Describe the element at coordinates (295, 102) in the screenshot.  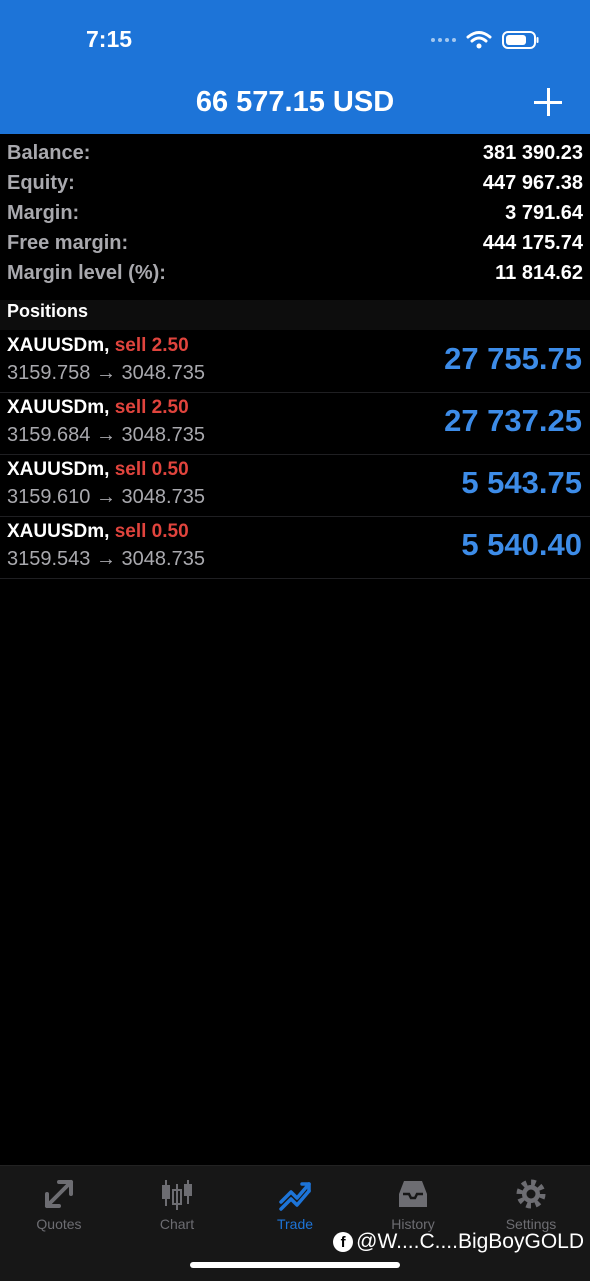
I see `account-profit-title: 66 577.15 USD` at that location.